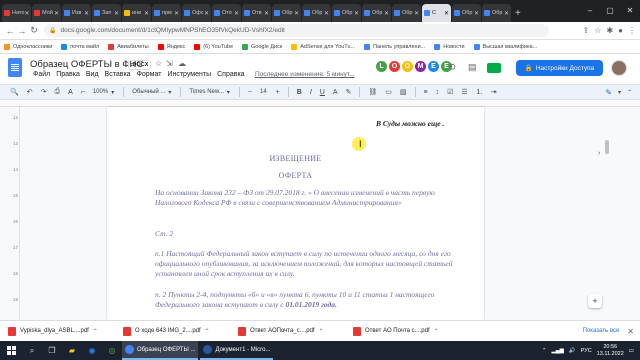  I want to click on checklist-icon: ☑, so click(450, 92).